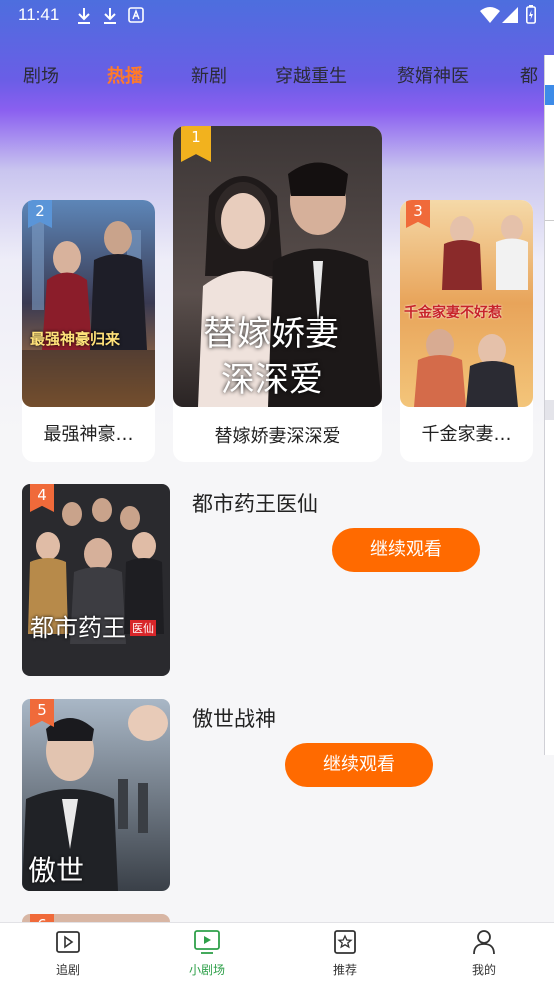  I want to click on nav-follow: 追剧, so click(68, 953).